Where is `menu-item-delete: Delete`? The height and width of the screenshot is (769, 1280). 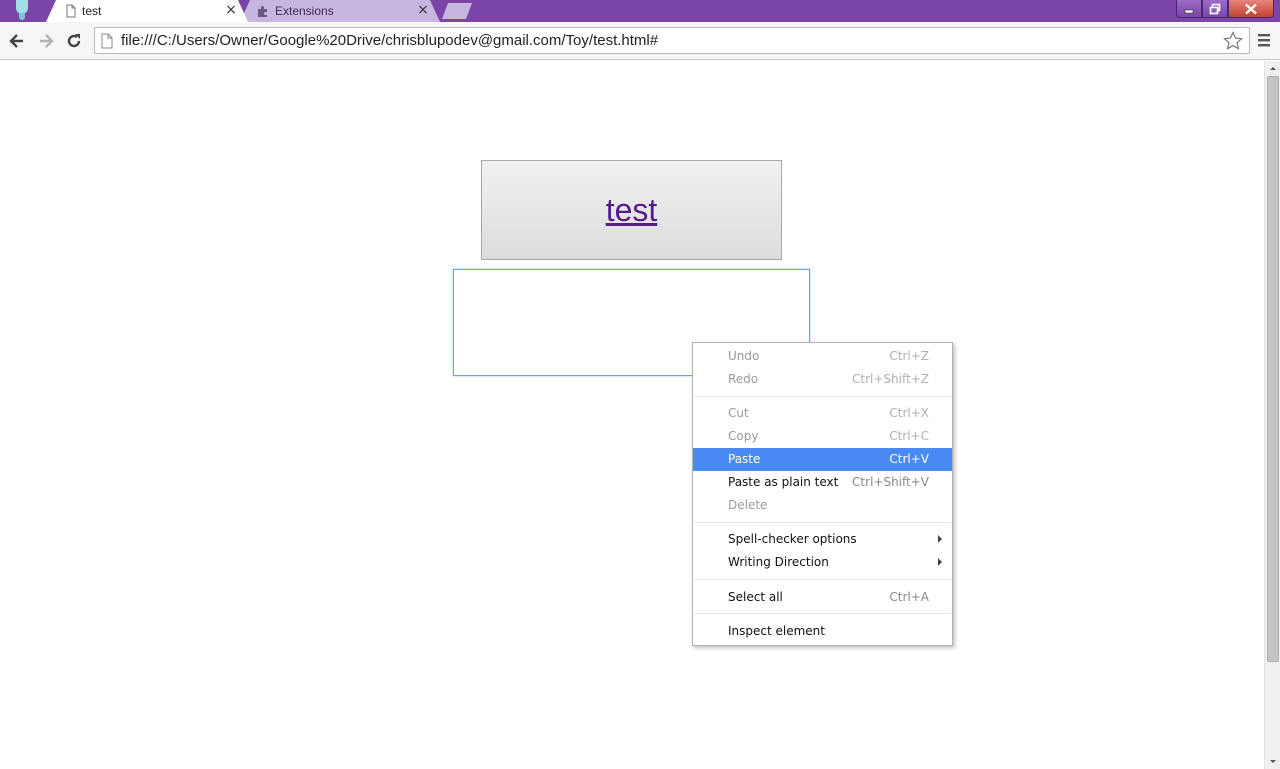
menu-item-delete: Delete is located at coordinates (822, 505).